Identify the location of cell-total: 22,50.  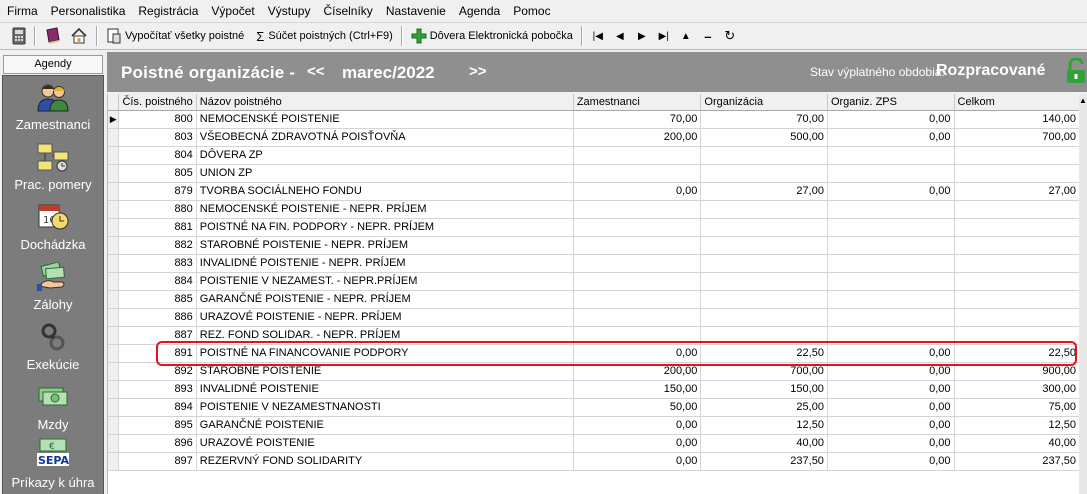
(1017, 353).